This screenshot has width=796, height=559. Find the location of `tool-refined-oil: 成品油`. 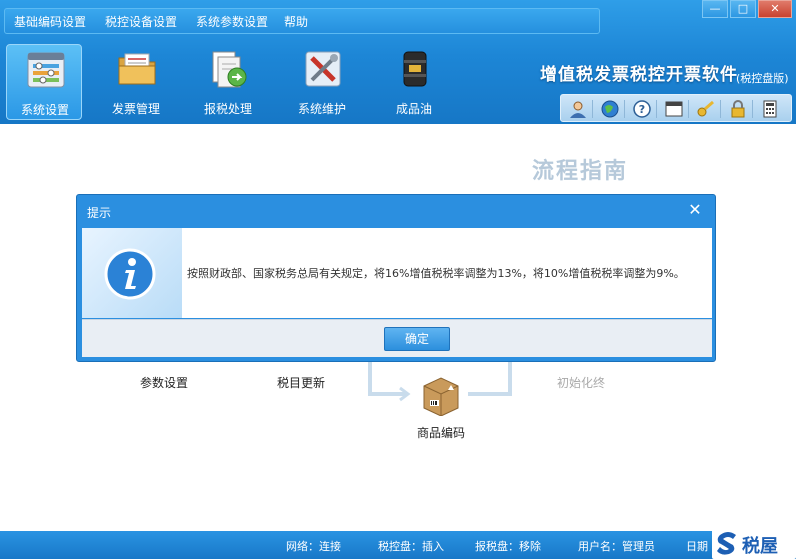

tool-refined-oil: 成品油 is located at coordinates (414, 82).